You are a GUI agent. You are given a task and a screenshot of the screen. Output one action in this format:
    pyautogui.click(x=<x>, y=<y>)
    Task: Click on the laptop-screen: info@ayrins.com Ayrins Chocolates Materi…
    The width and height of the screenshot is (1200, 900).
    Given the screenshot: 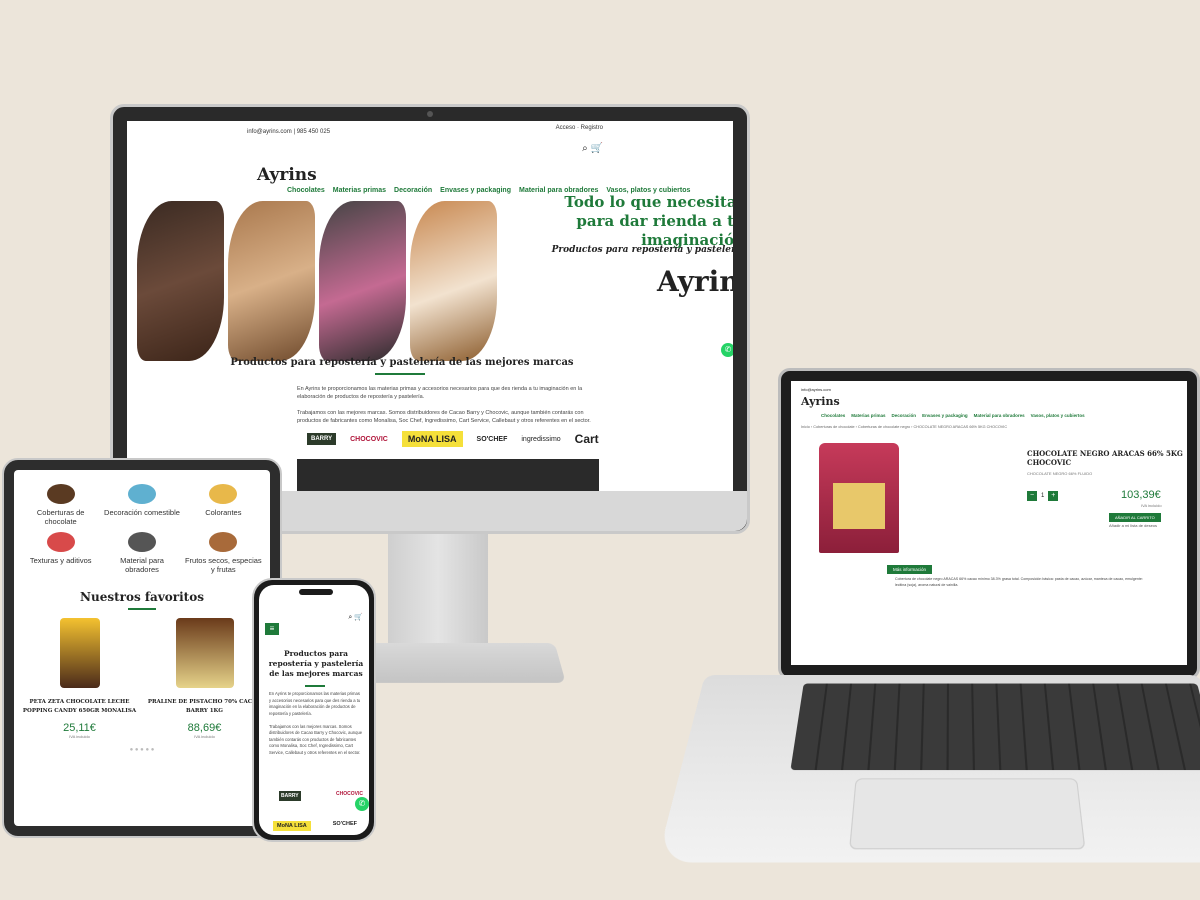 What is the action you would take?
    pyautogui.click(x=989, y=523)
    